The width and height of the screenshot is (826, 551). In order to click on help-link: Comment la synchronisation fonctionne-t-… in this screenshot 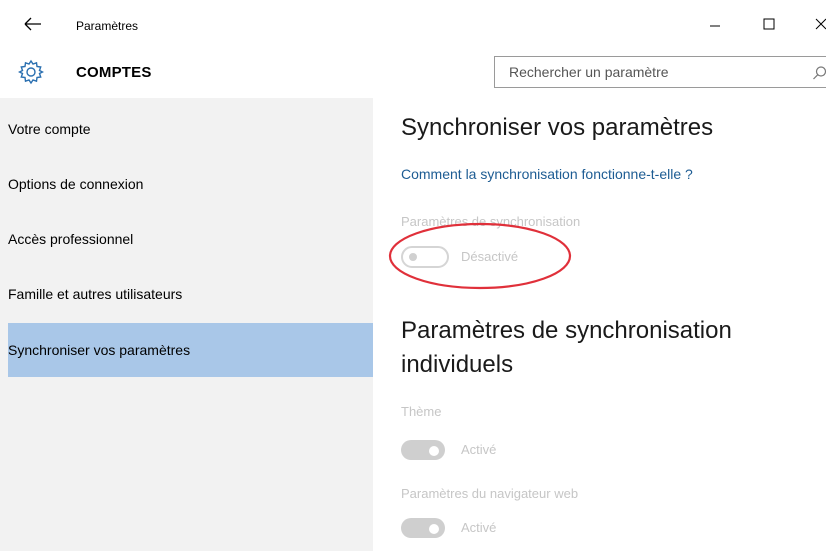, I will do `click(547, 174)`.